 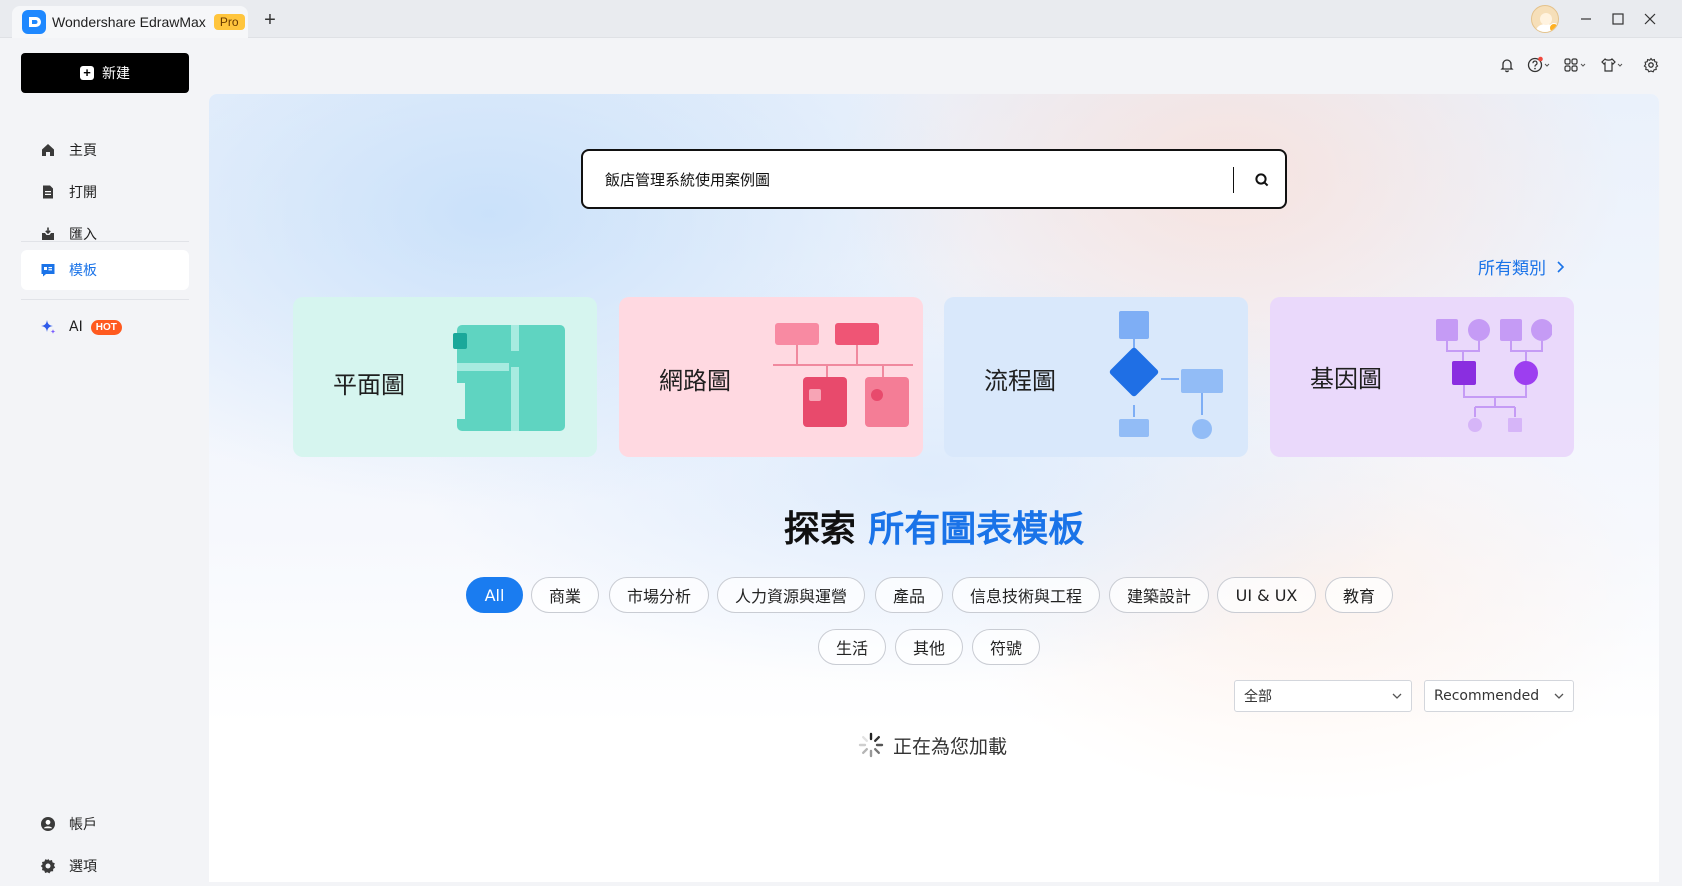 I want to click on sidebar-item-templates: 模板, so click(x=105, y=270).